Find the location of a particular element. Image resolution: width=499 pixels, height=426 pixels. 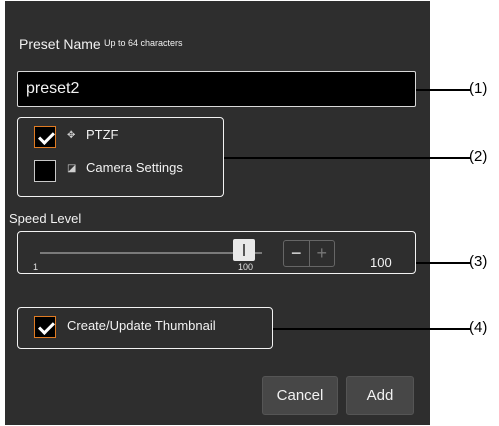

ptzf-checkbox is located at coordinates (45, 137).